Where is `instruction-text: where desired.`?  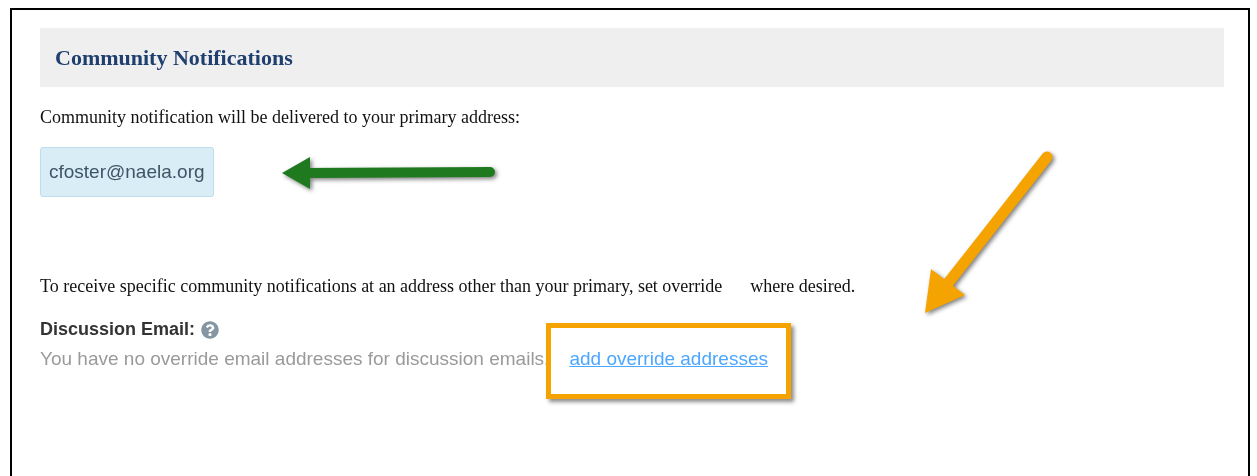
instruction-text: where desired. is located at coordinates (803, 286).